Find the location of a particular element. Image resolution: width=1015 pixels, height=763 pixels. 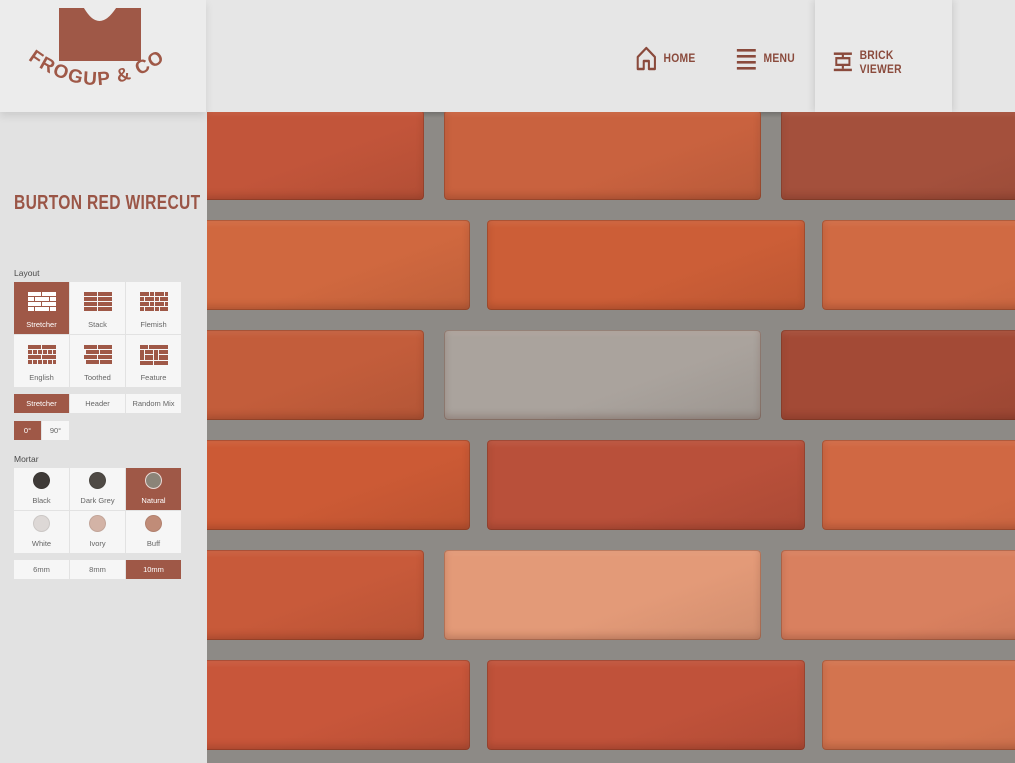

mortar-thickness-8mm: 8mm is located at coordinates (97, 569).